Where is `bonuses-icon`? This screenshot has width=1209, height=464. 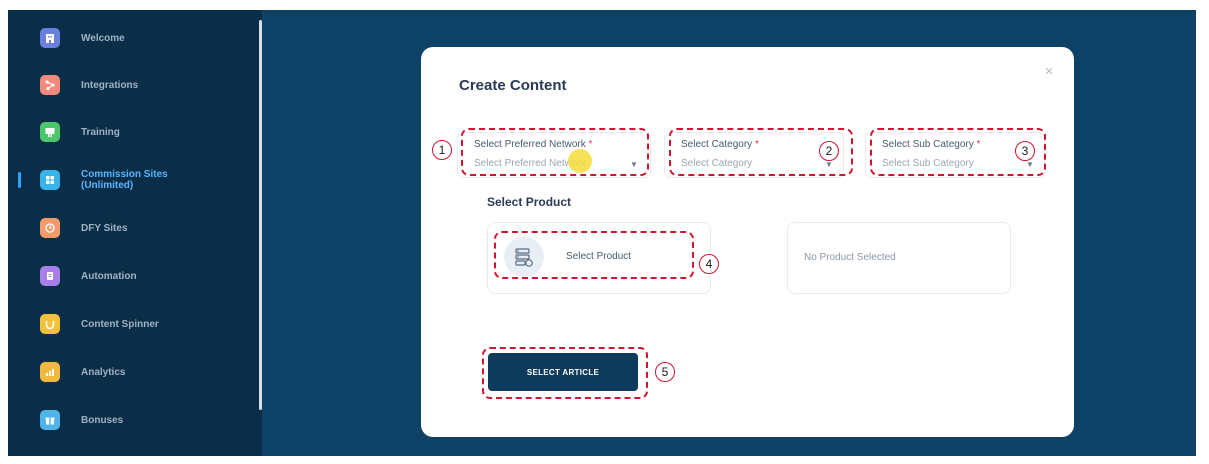
bonuses-icon is located at coordinates (50, 420).